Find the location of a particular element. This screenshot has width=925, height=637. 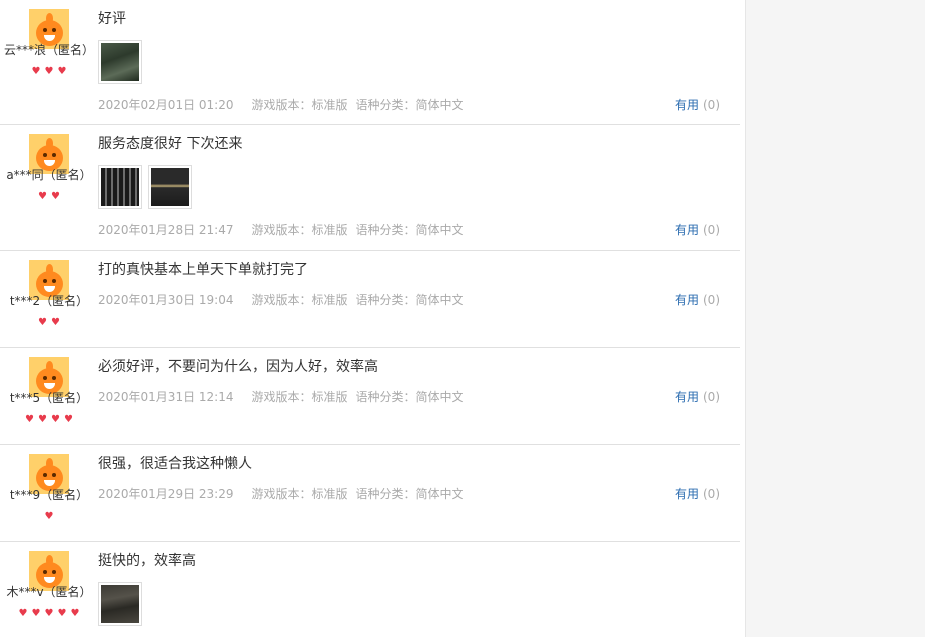

image-dark-green is located at coordinates (120, 62).